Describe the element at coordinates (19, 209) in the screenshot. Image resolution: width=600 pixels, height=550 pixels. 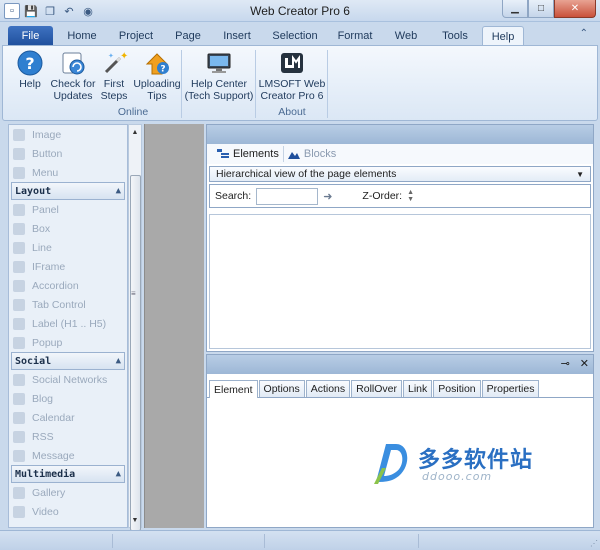
I see `panel-icon` at that location.